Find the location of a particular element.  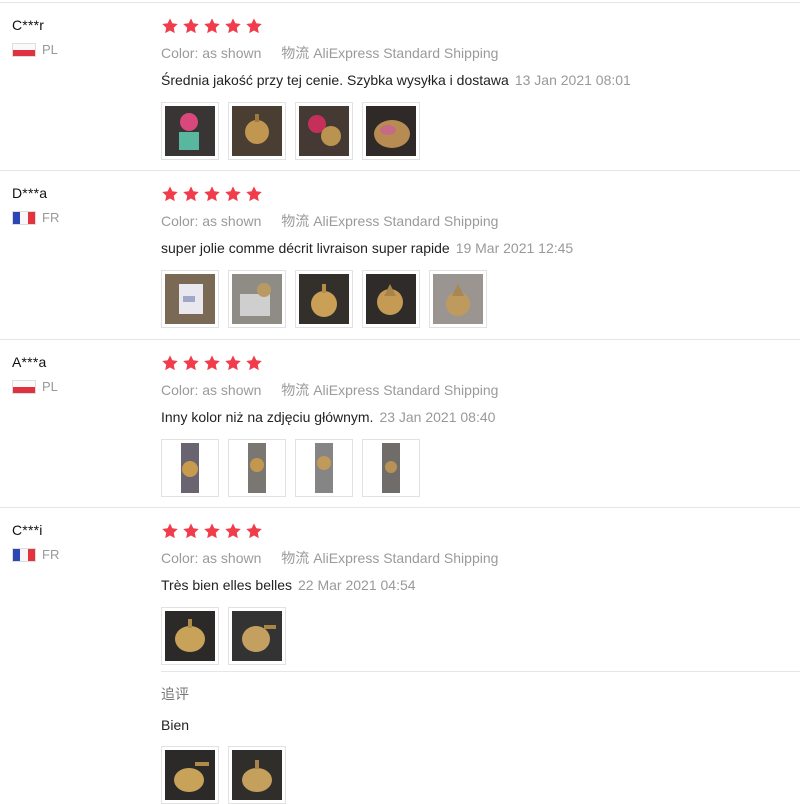

reviewer-info: A***a PL is located at coordinates (35, 374).